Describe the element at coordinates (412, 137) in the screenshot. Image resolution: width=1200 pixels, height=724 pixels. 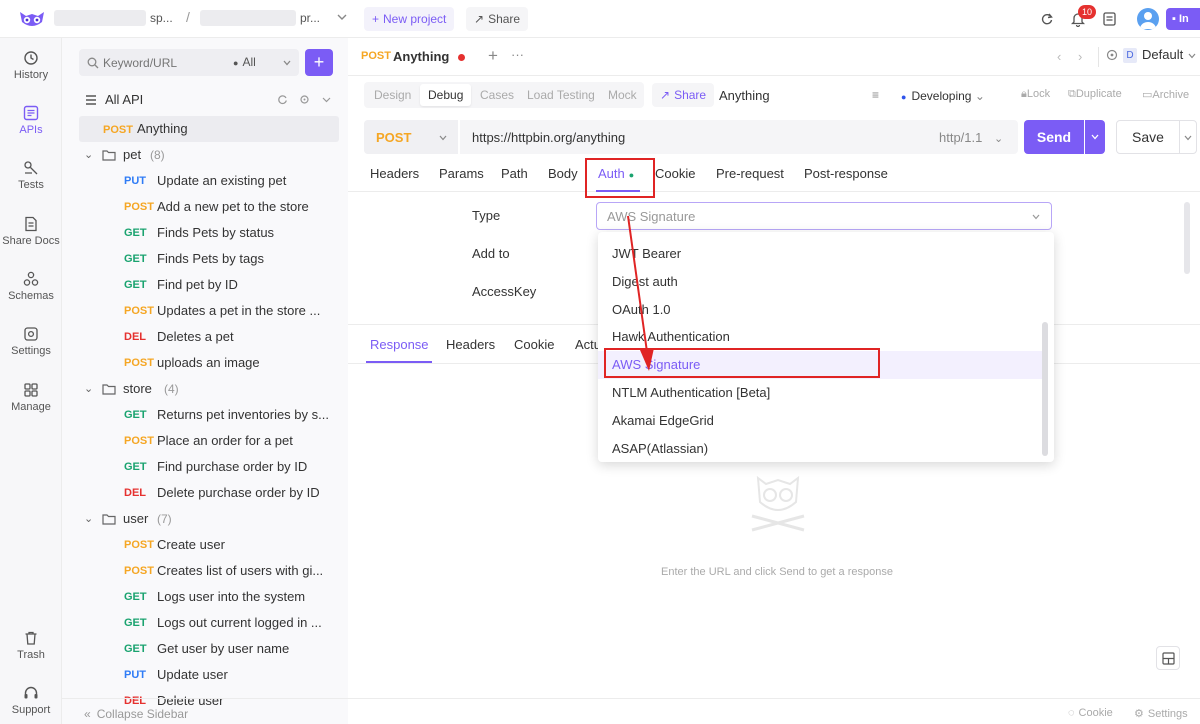
I see `method-select: POST` at that location.